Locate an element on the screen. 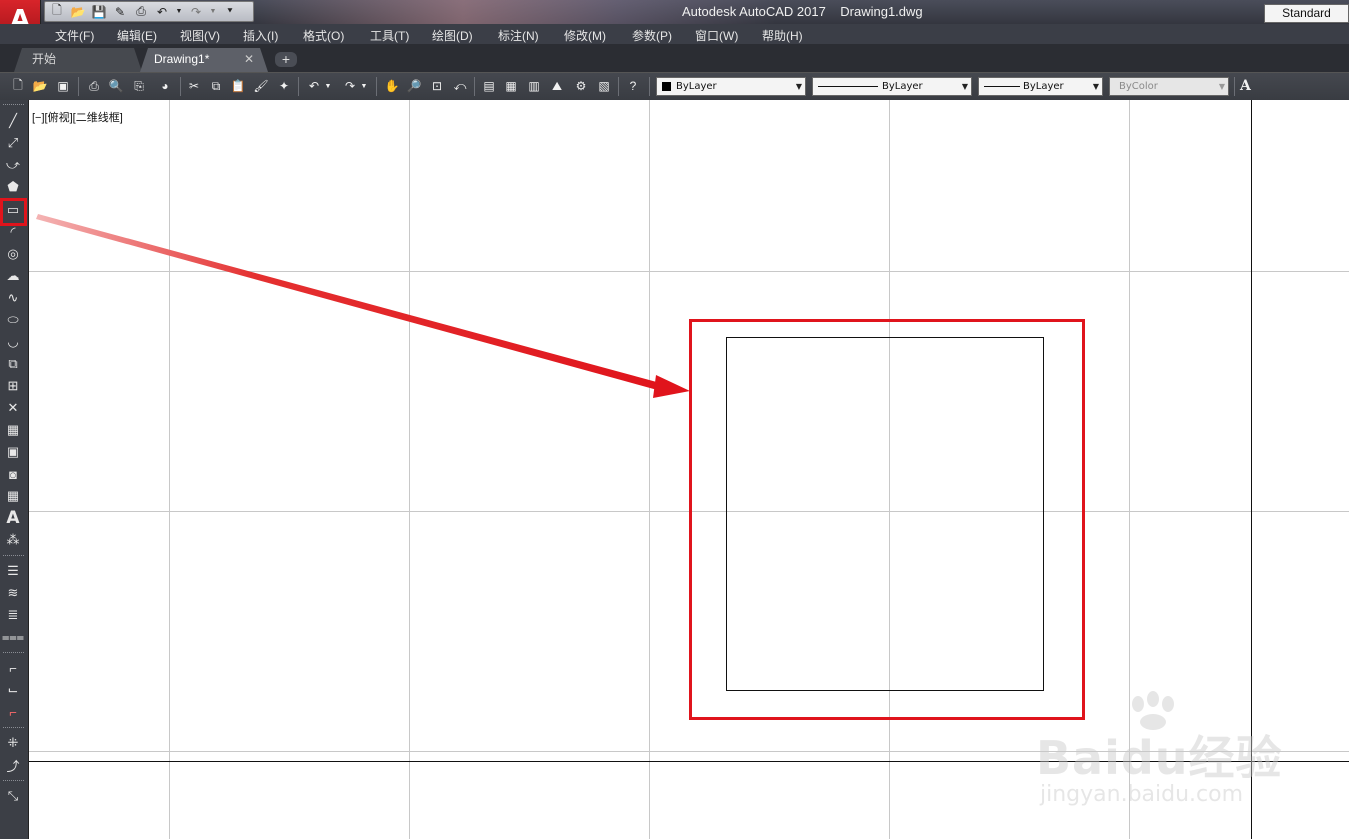 This screenshot has height=839, width=1349. cut-icon: ✂ is located at coordinates (194, 86).